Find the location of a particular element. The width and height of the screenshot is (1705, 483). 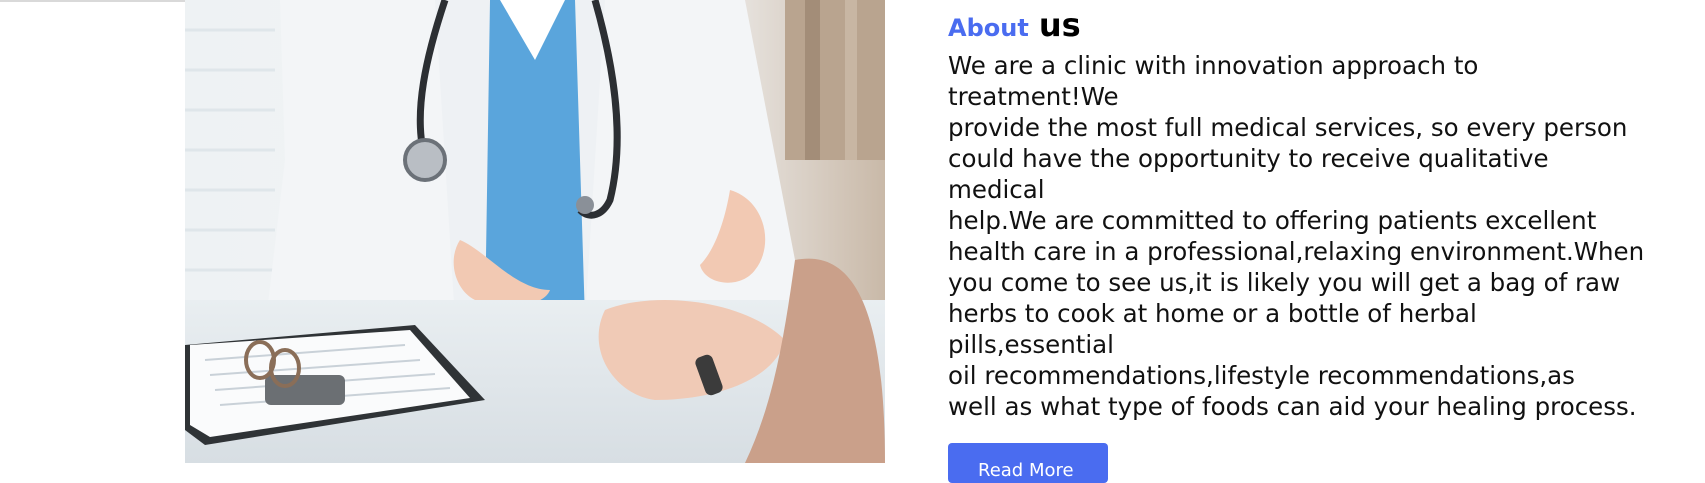

description-line: medical is located at coordinates (996, 189).